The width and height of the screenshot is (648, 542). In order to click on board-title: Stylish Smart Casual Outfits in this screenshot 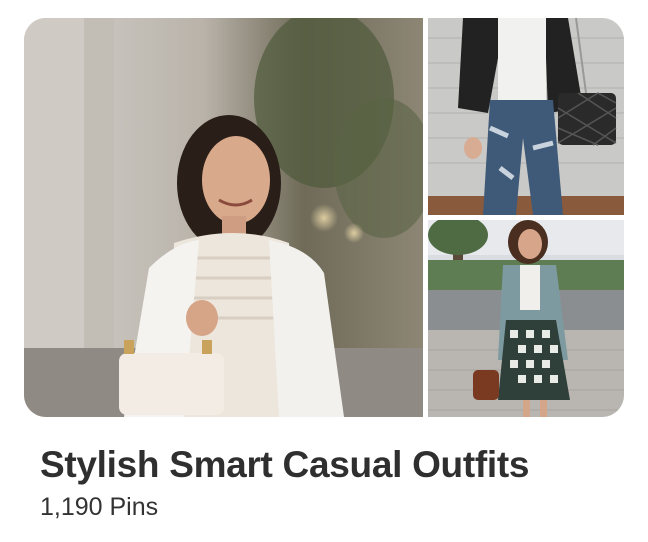, I will do `click(284, 465)`.